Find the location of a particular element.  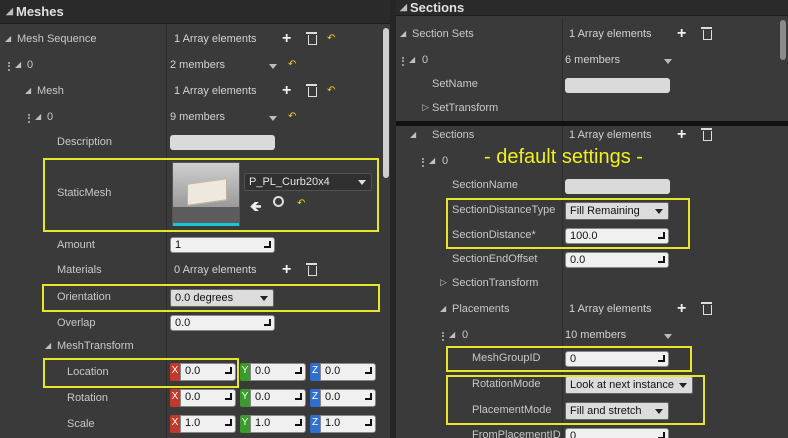

section-end-offset-input: 0.0 is located at coordinates (617, 260).